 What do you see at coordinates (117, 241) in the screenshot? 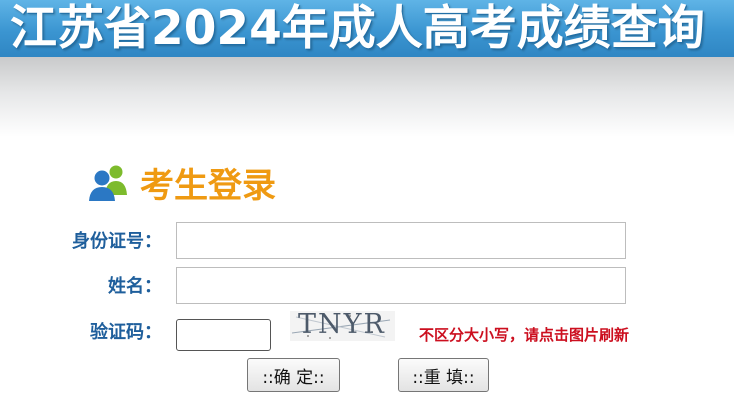
I see `id-number-label: 身份证号：` at bounding box center [117, 241].